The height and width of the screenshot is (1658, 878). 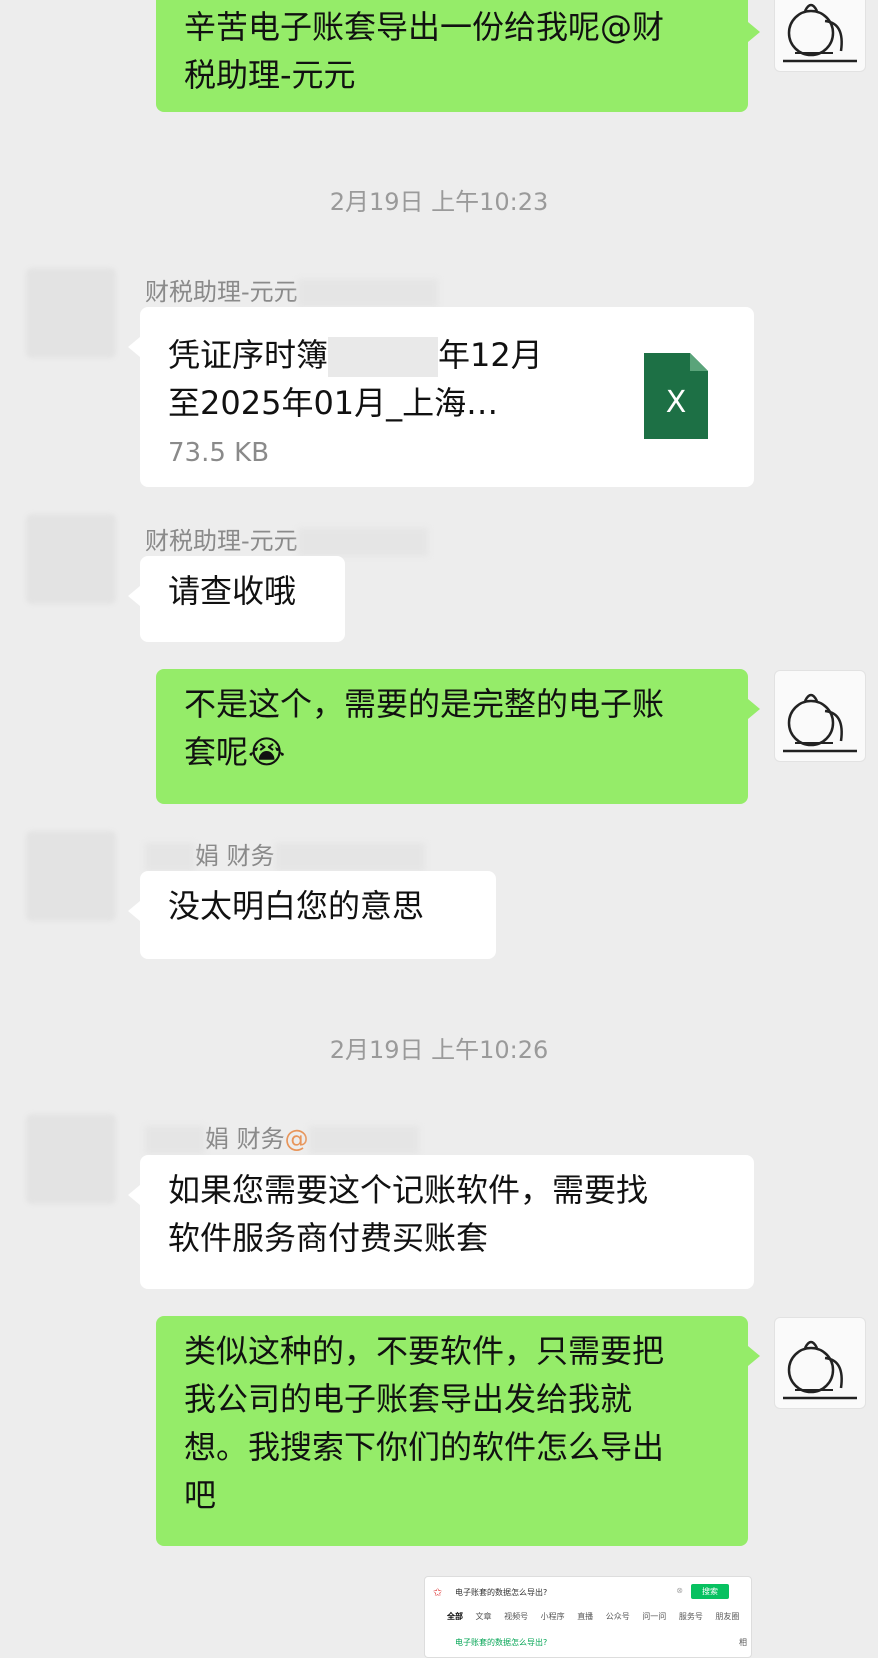 I want to click on incoming-message-bubble: 没太明白您的意思, so click(x=318, y=915).